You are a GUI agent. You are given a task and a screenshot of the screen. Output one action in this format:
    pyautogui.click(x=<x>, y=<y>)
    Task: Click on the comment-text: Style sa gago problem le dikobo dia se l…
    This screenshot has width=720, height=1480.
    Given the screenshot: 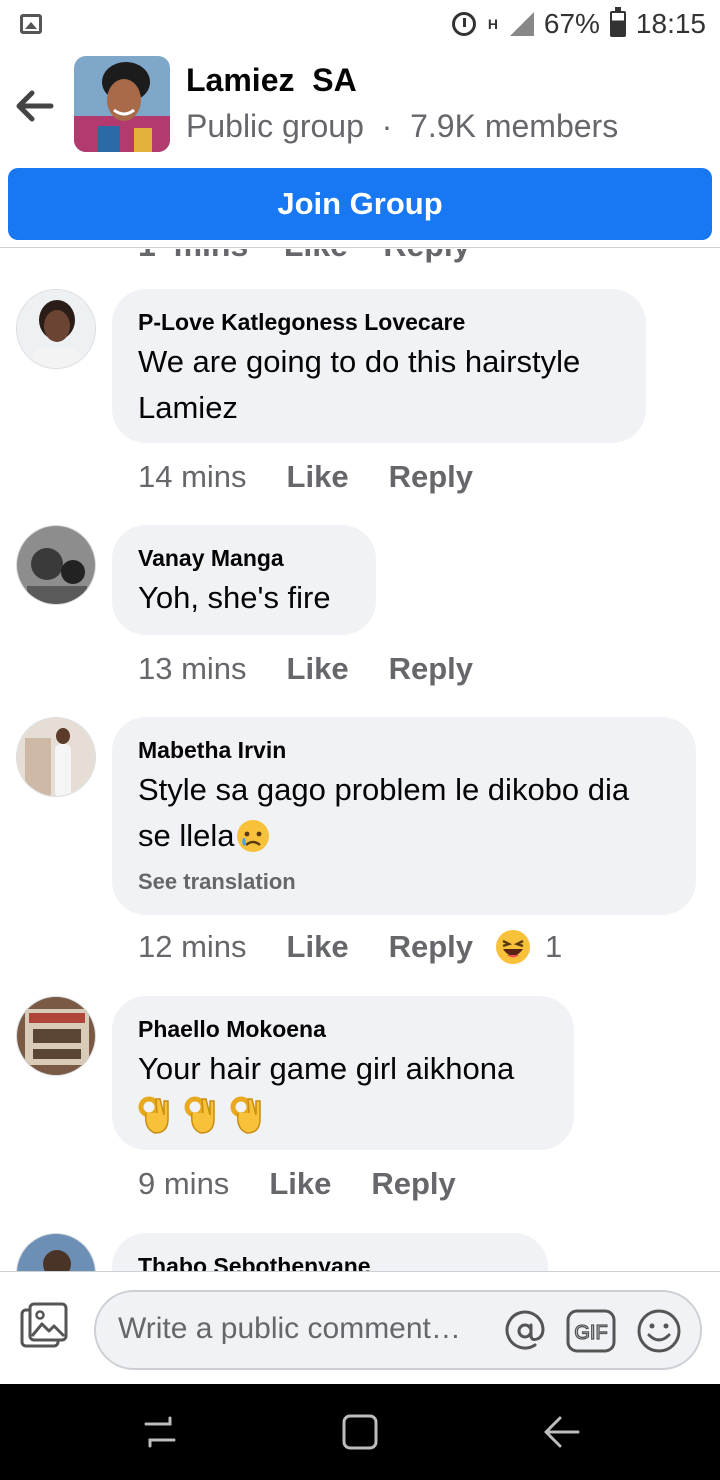 What is the action you would take?
    pyautogui.click(x=404, y=813)
    